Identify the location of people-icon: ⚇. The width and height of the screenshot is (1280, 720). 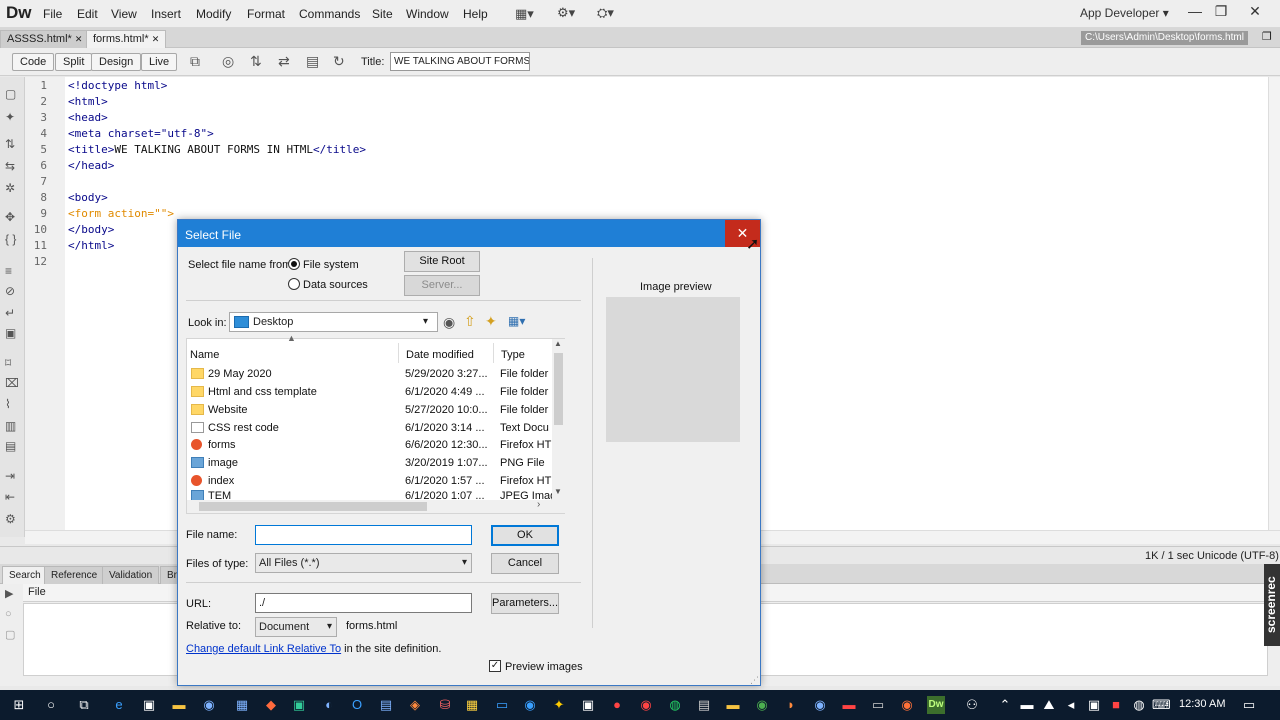
(972, 705).